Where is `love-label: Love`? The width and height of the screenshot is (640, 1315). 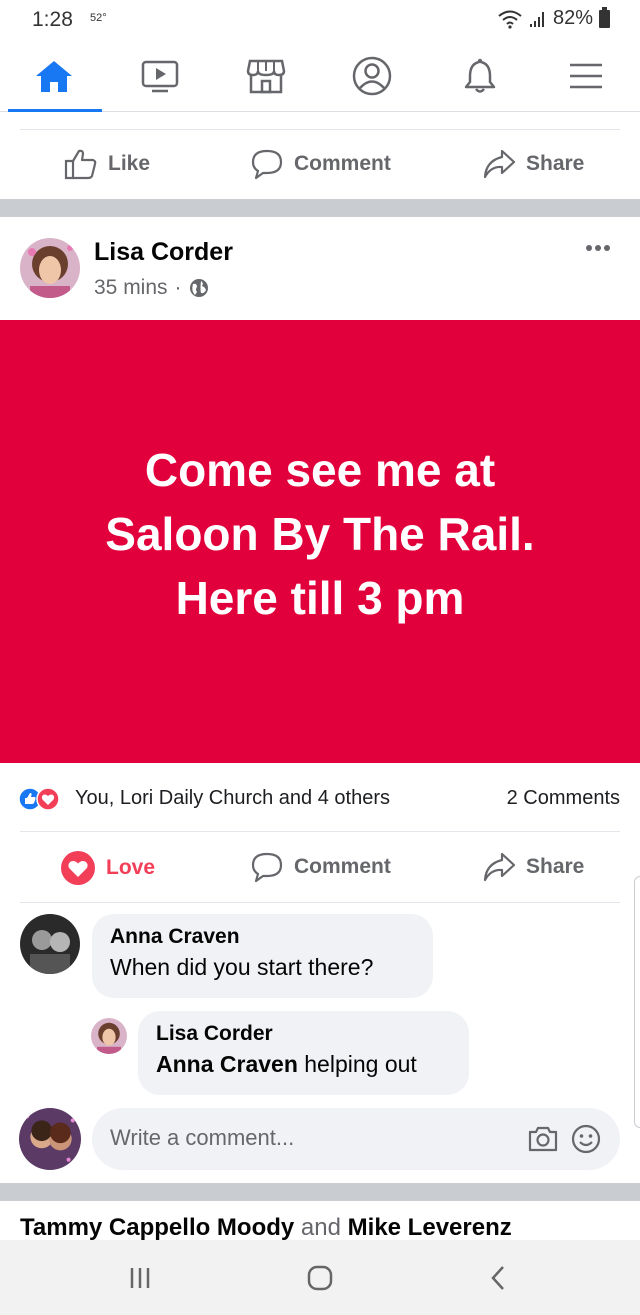
love-label: Love is located at coordinates (131, 867).